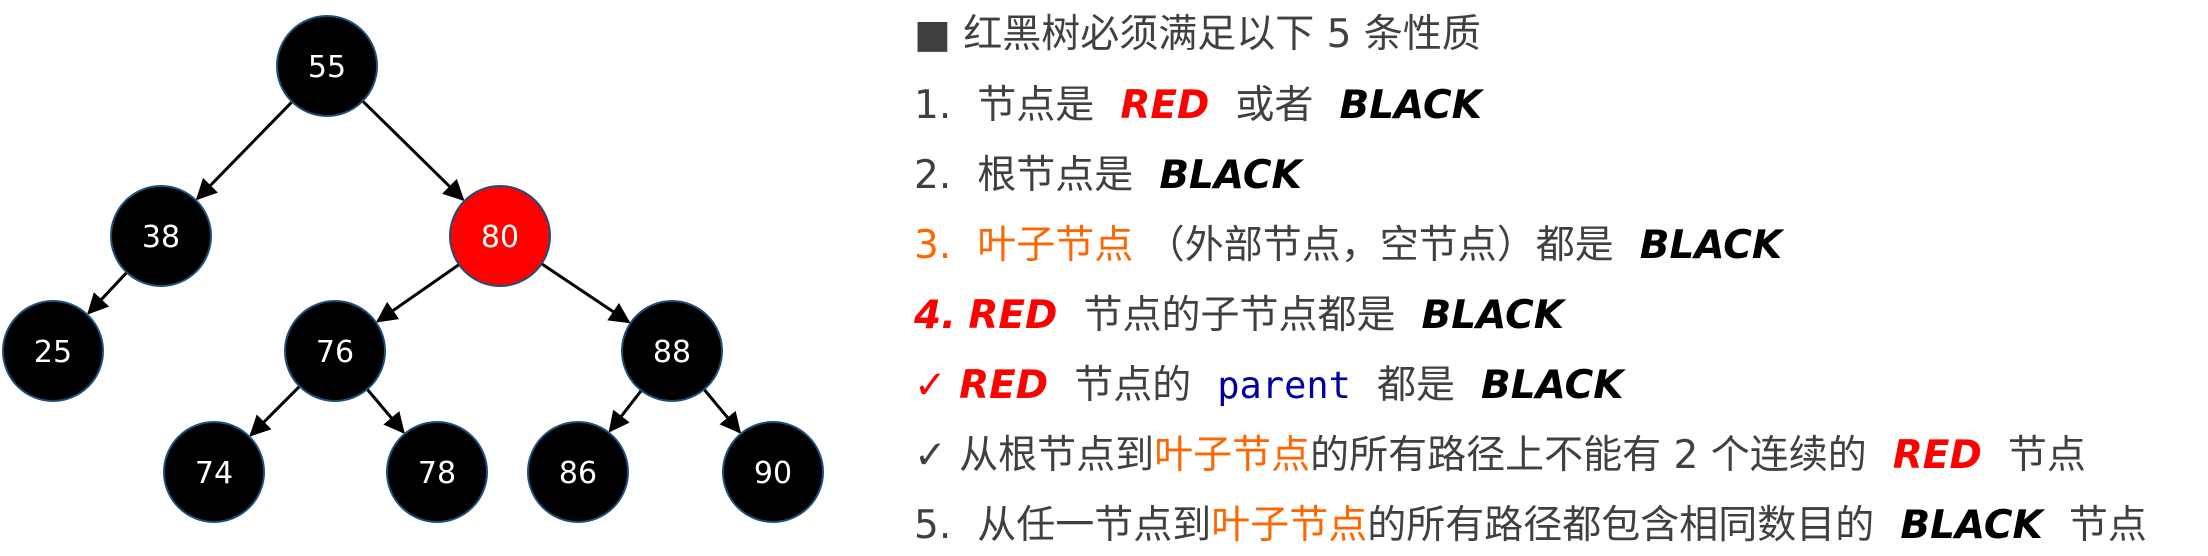 The image size is (2208, 556). What do you see at coordinates (1222, 34) in the screenshot?
I see `heading-text: 红黑树必须满足以下 5 条性质` at bounding box center [1222, 34].